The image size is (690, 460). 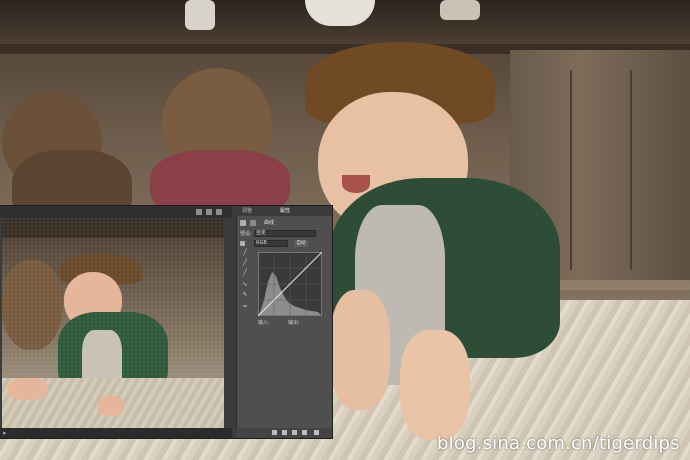 I want to click on curves-graph, so click(x=290, y=284).